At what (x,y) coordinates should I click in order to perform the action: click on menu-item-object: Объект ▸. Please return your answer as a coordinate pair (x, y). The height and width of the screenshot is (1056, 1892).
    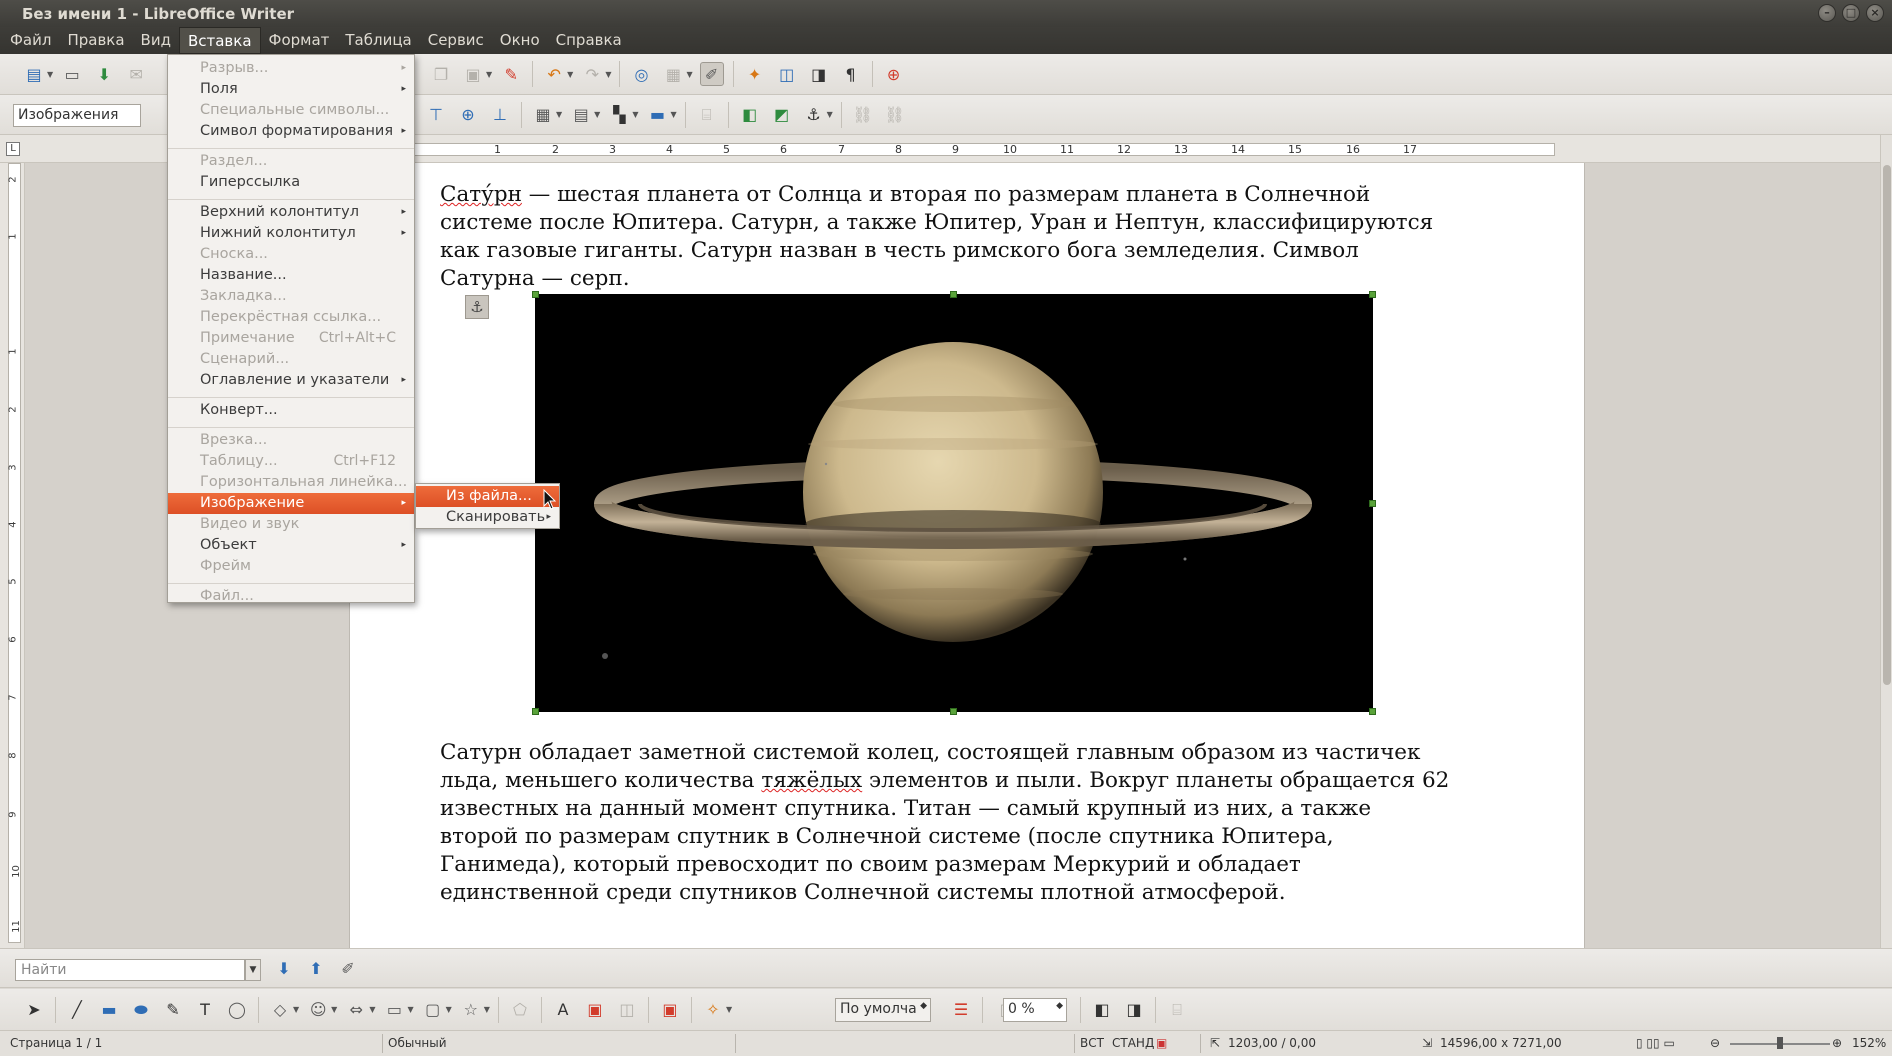
    Looking at the image, I should click on (291, 545).